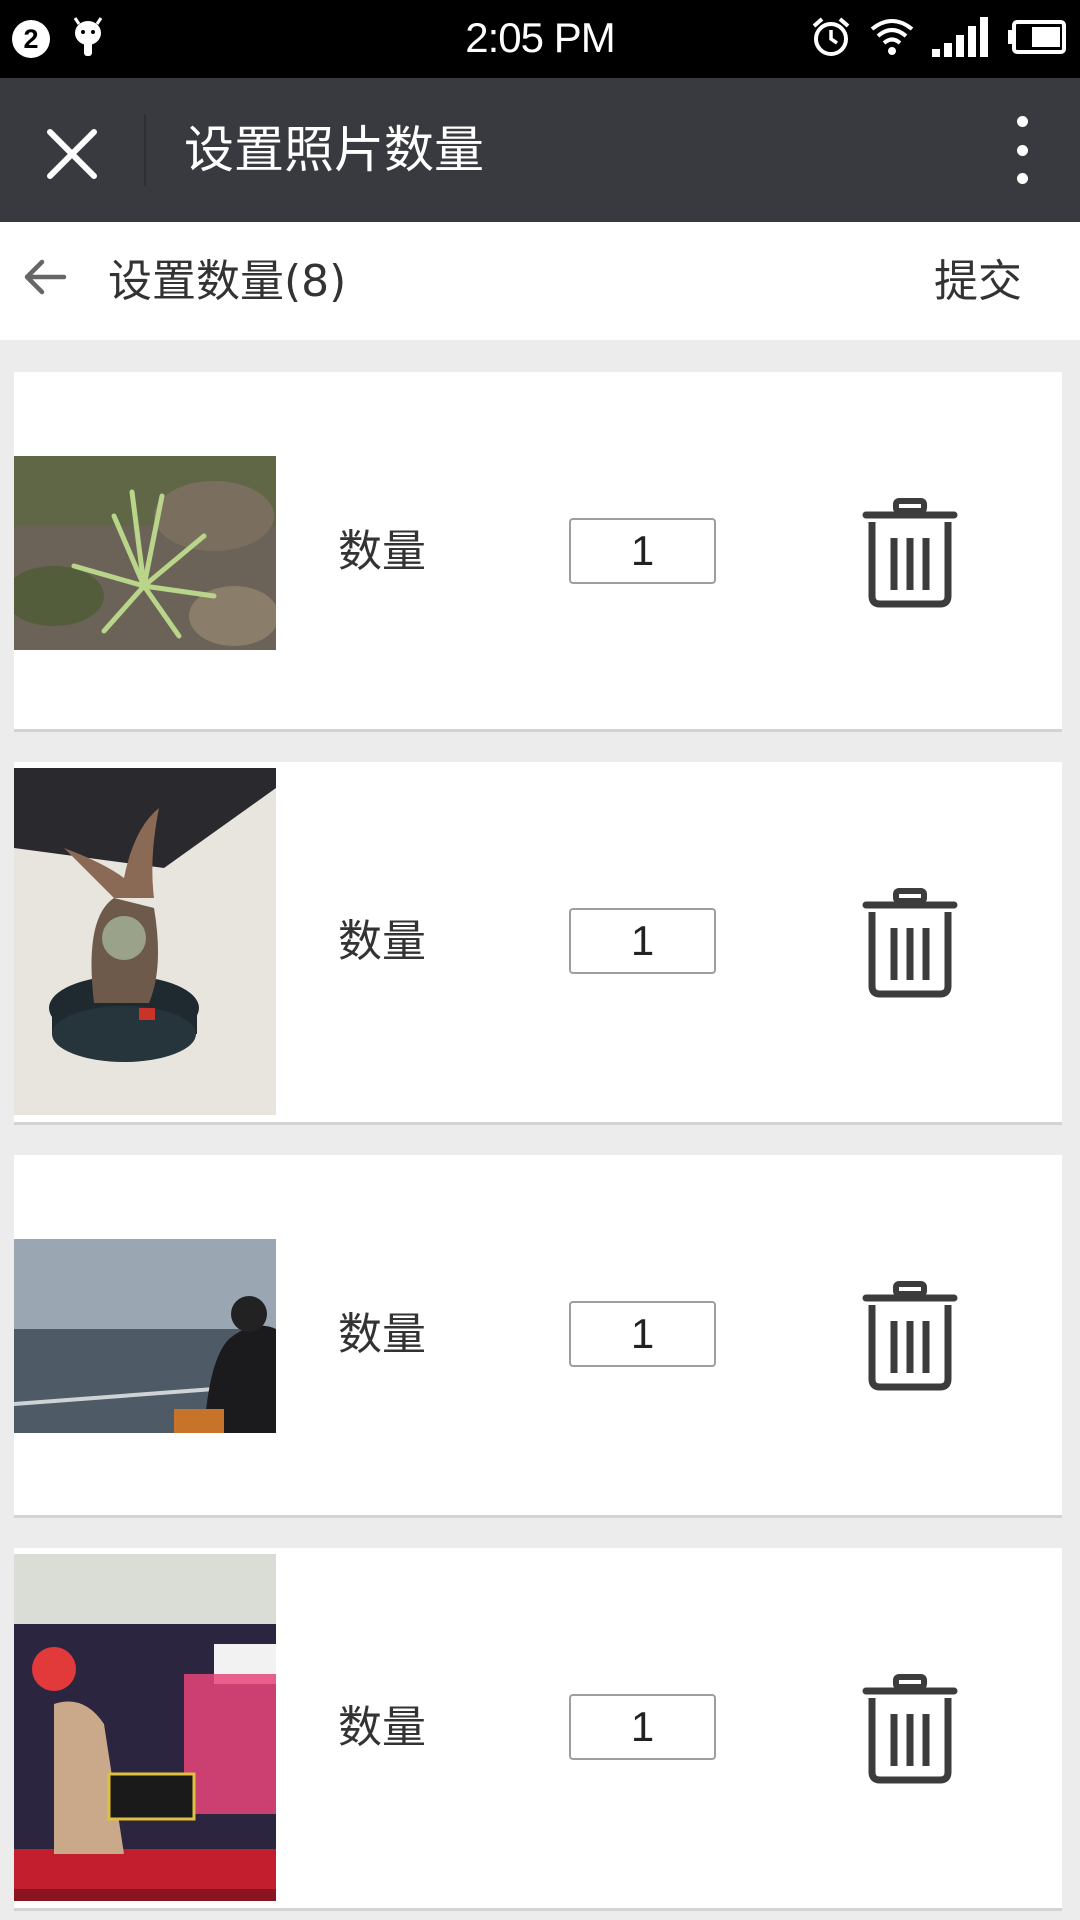 The height and width of the screenshot is (1920, 1080). Describe the element at coordinates (72, 154) in the screenshot. I see `close-icon` at that location.